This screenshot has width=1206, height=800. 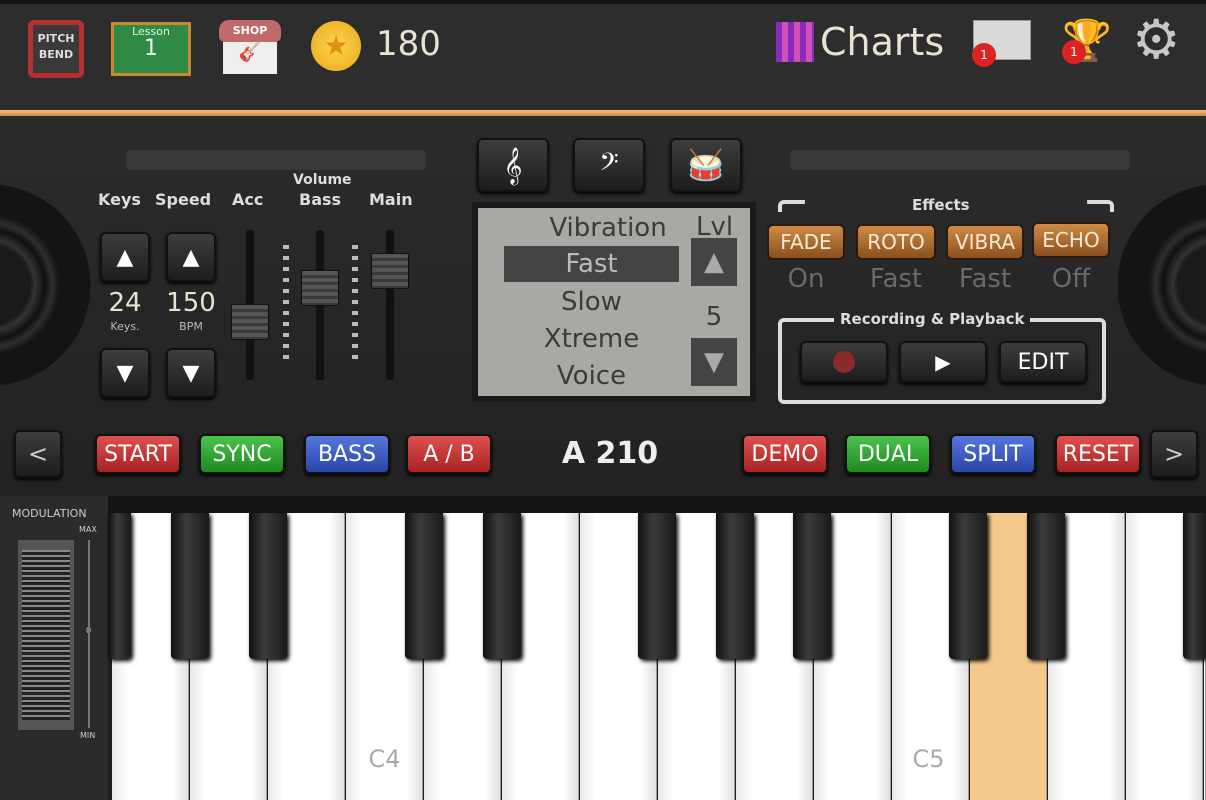 What do you see at coordinates (191, 303) in the screenshot?
I see `speed-value: 150` at bounding box center [191, 303].